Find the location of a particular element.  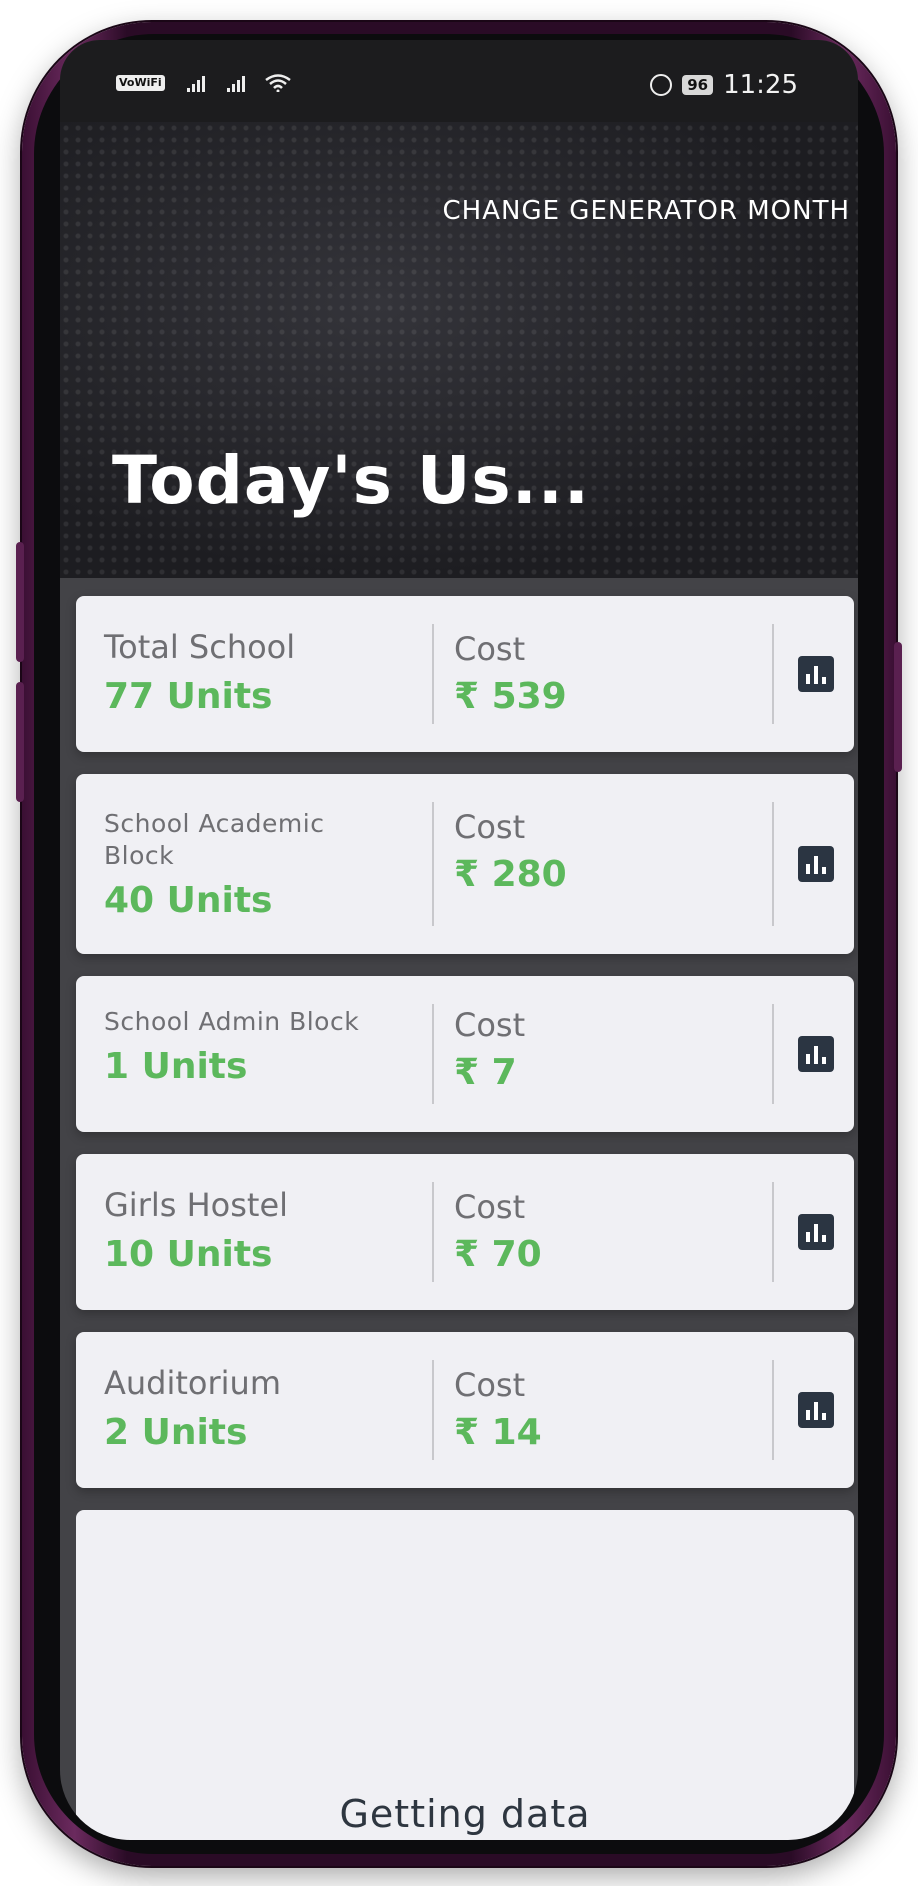

card-left: Total School 77 Units is located at coordinates (264, 674).